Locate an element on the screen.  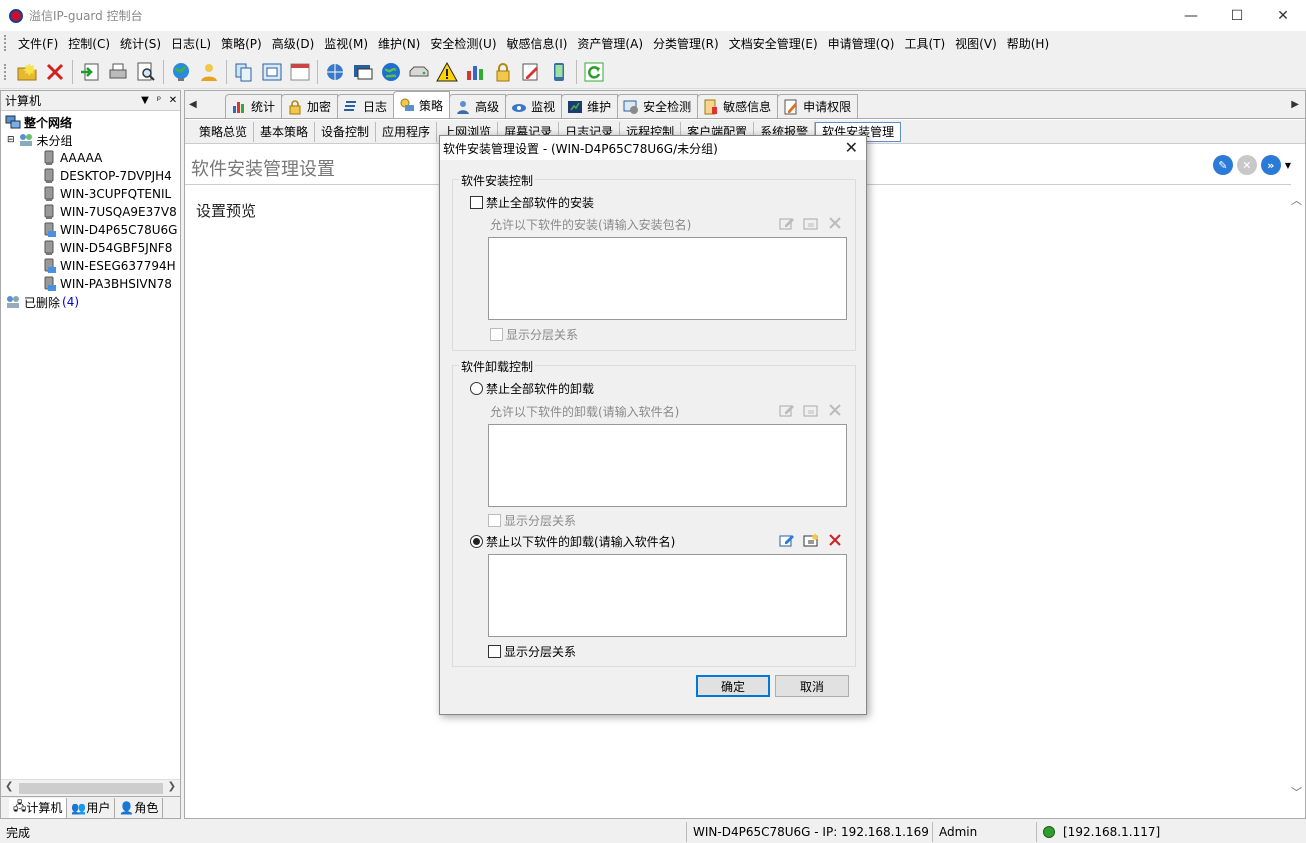
menu-advanced: 高级(D) is located at coordinates (293, 43).